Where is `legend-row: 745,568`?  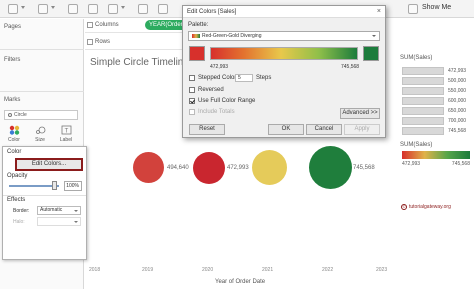
legend-row: 745,568 is located at coordinates (437, 131).